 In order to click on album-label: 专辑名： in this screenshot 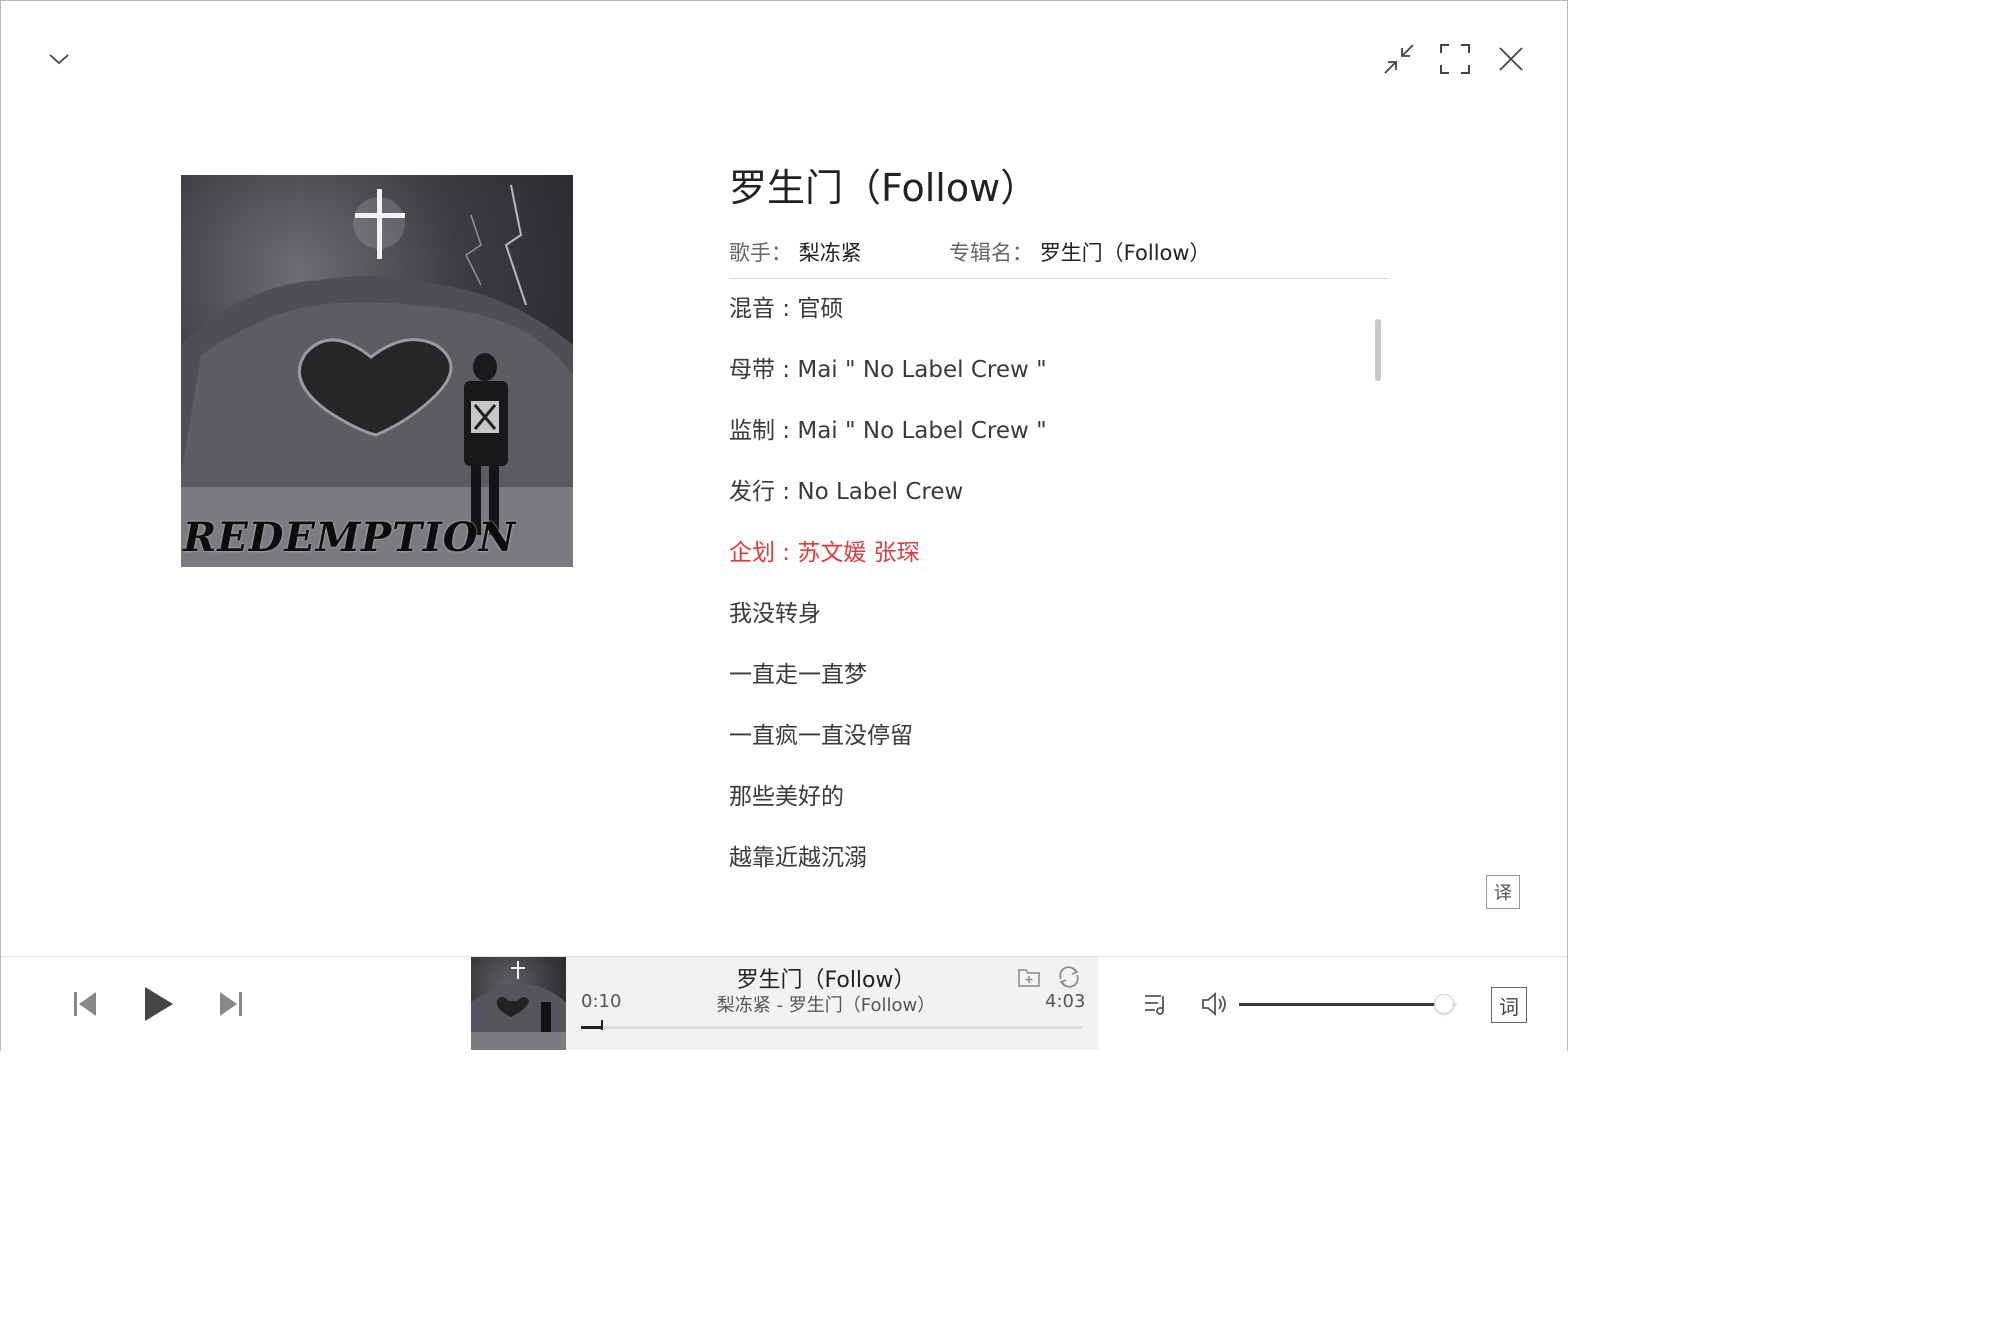, I will do `click(991, 253)`.